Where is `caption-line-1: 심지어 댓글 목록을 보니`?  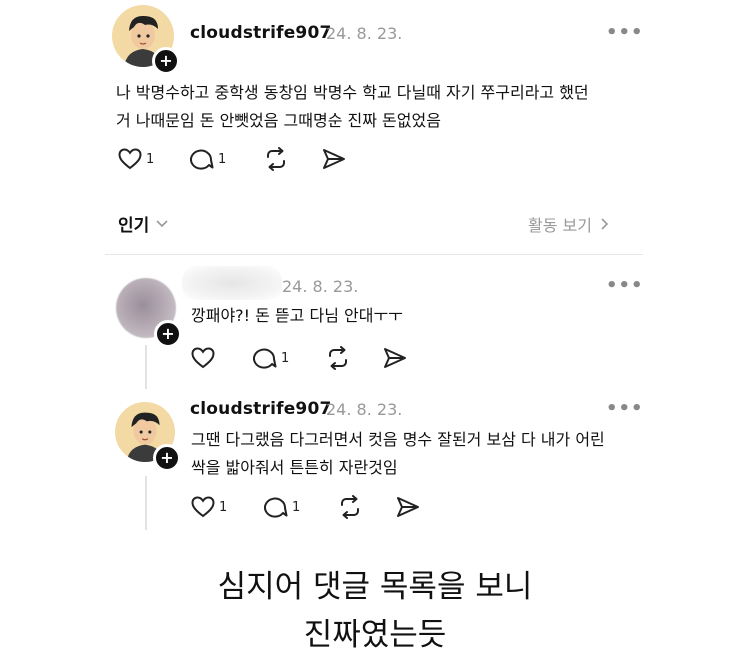 caption-line-1: 심지어 댓글 목록을 보니 is located at coordinates (375, 587).